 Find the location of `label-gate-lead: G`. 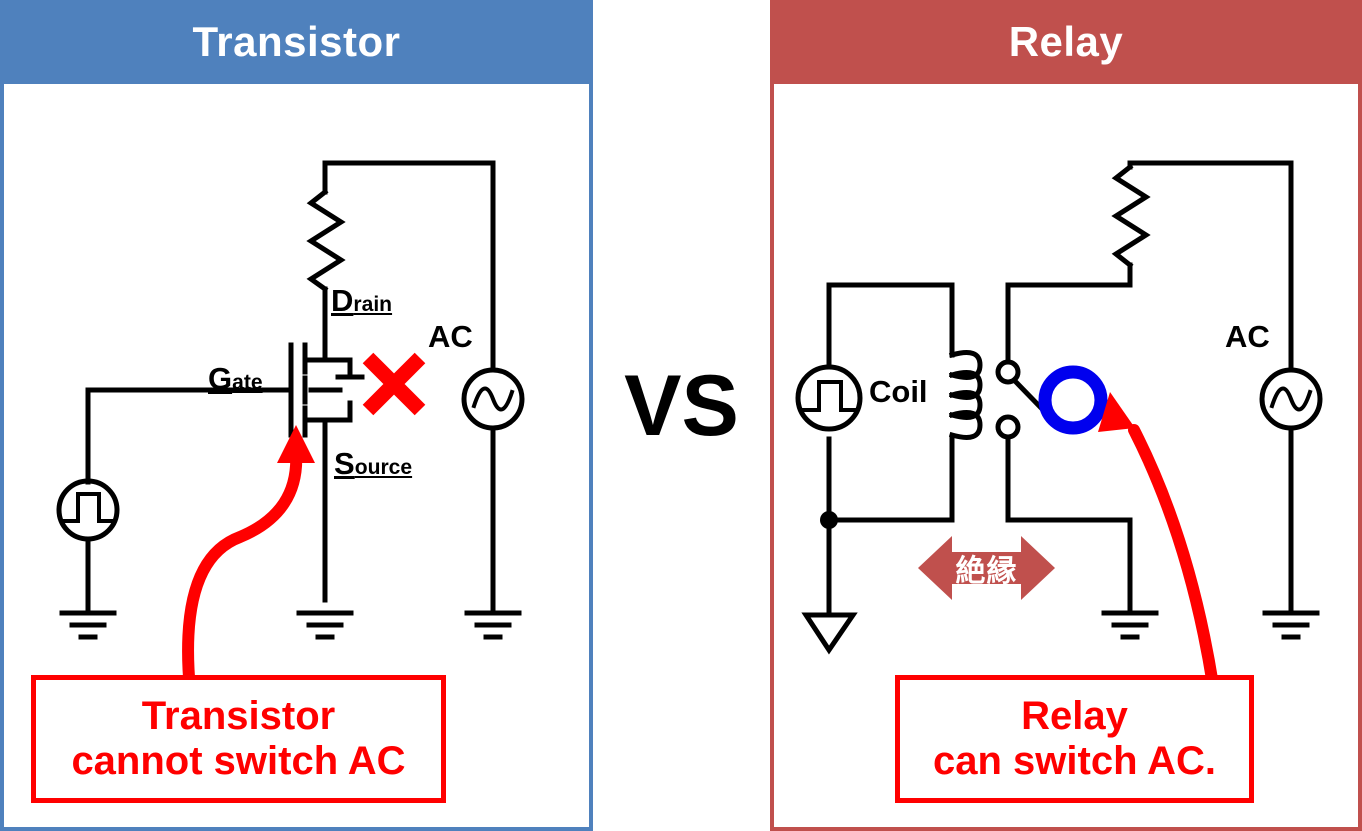

label-gate-lead: G is located at coordinates (220, 378).